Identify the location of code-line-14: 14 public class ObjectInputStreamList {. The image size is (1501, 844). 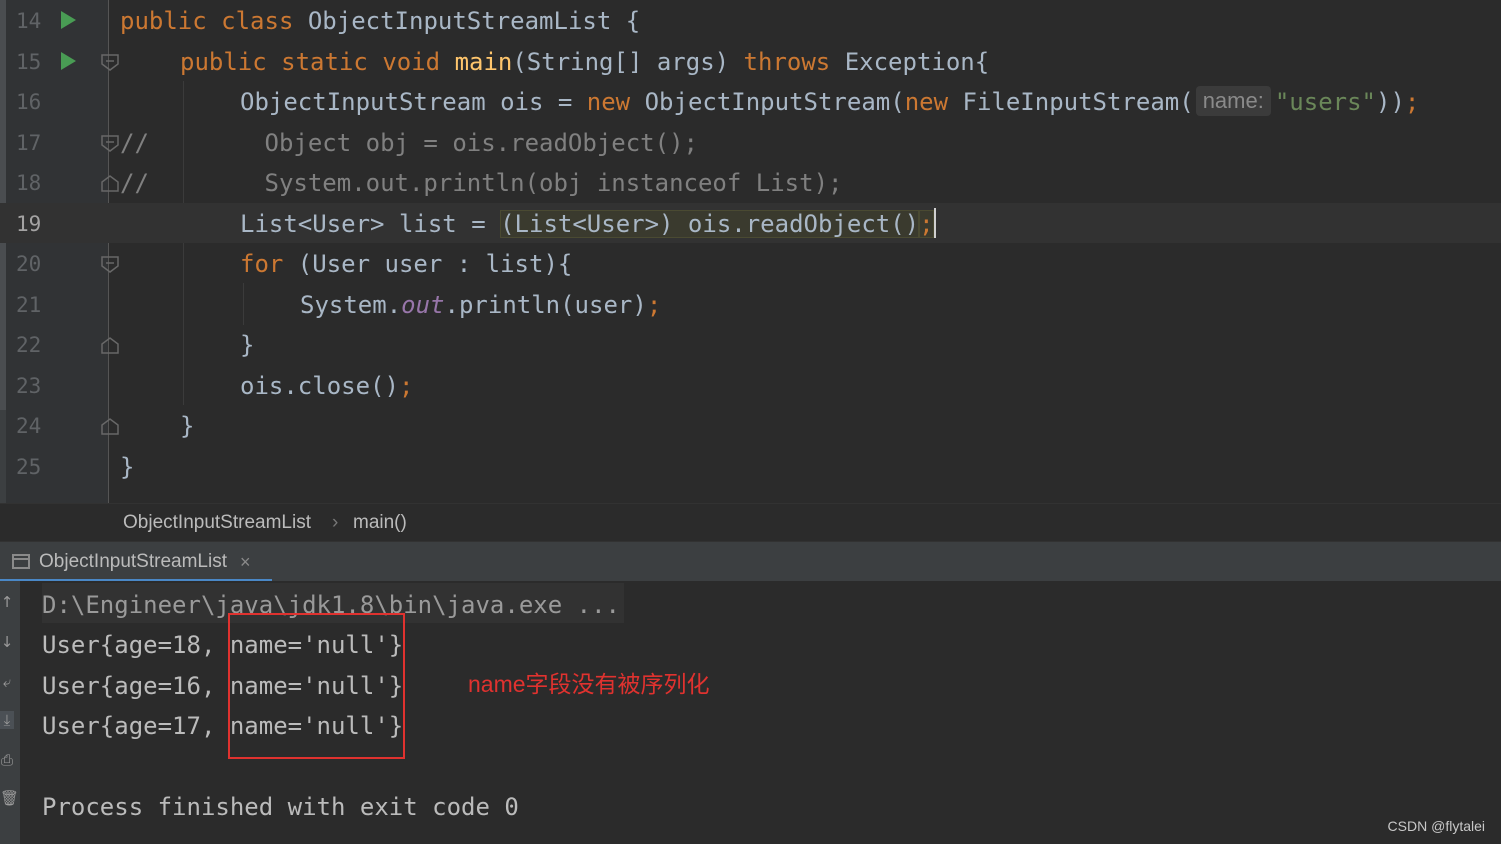
(750, 20).